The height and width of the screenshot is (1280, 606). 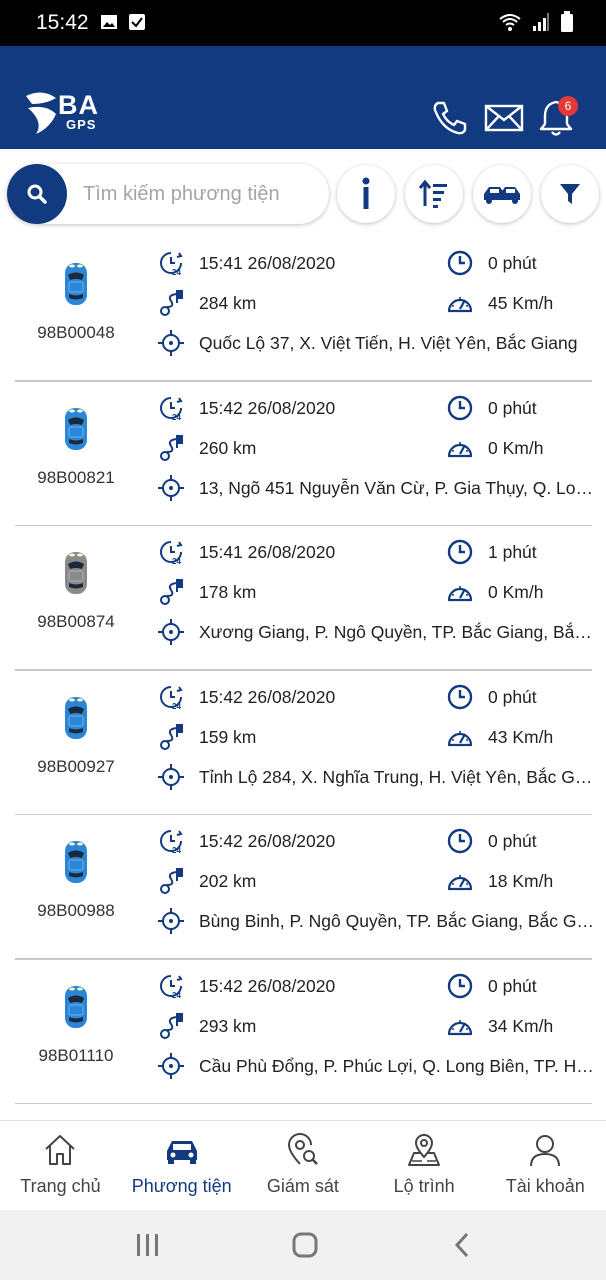 What do you see at coordinates (60, 1150) in the screenshot?
I see `home-icon` at bounding box center [60, 1150].